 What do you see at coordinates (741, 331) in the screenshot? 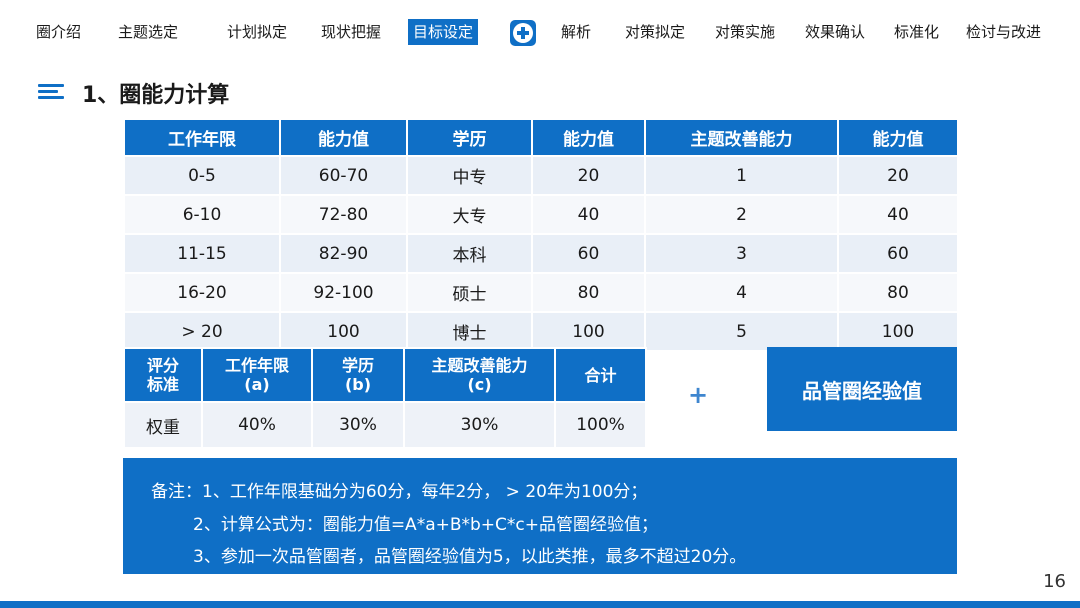
I see `table-cell: 5` at bounding box center [741, 331].